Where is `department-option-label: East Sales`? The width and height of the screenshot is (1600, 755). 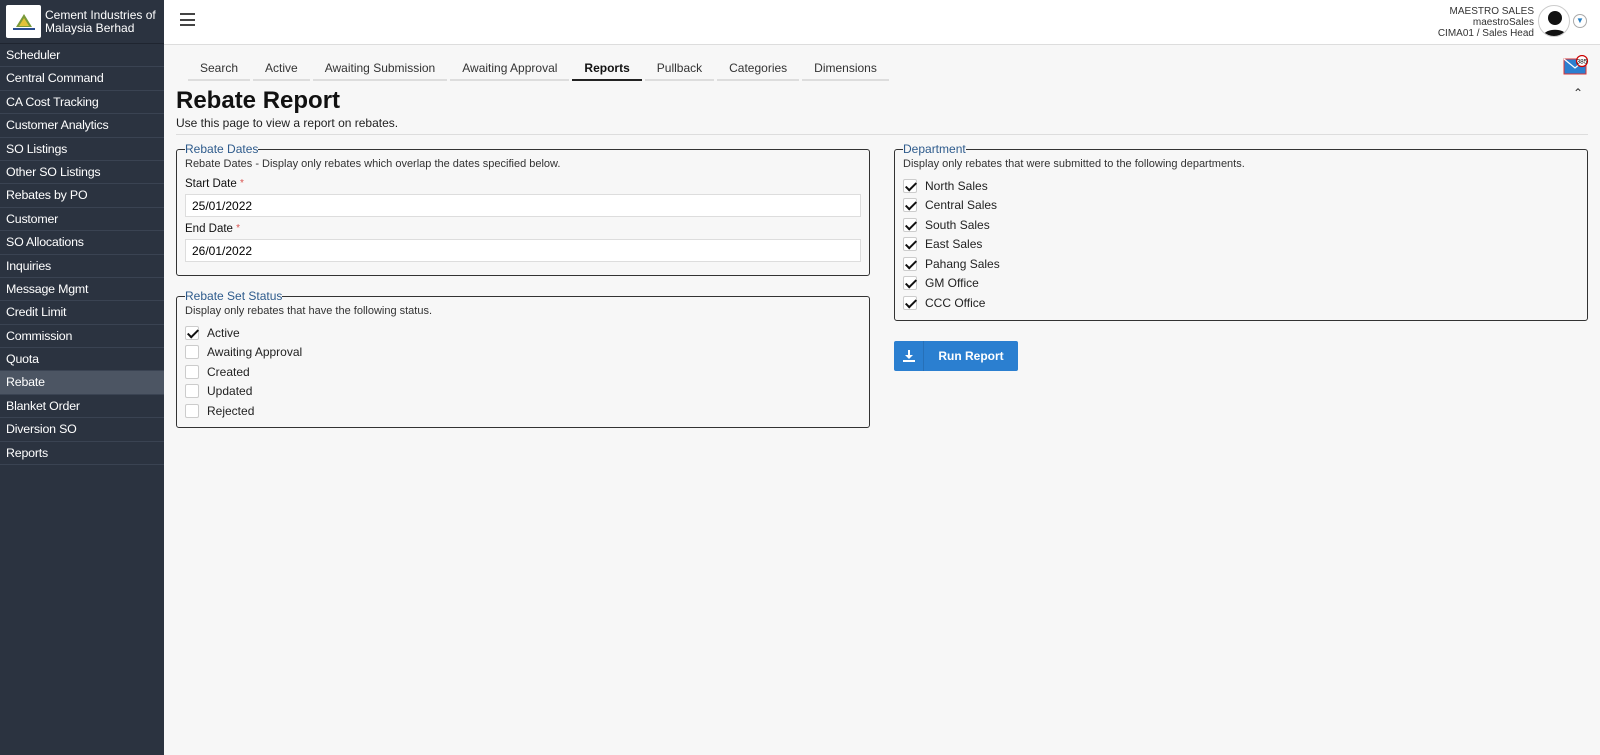 department-option-label: East Sales is located at coordinates (954, 244).